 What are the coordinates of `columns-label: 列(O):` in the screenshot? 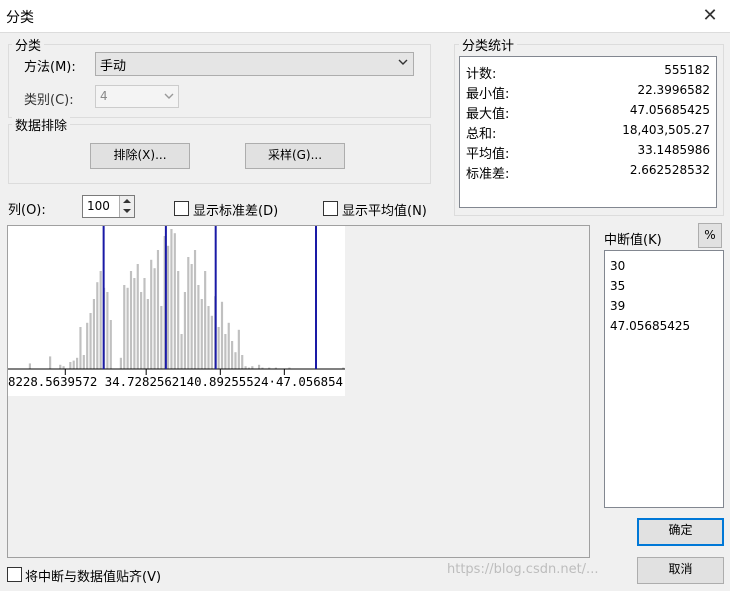 It's located at (27, 210).